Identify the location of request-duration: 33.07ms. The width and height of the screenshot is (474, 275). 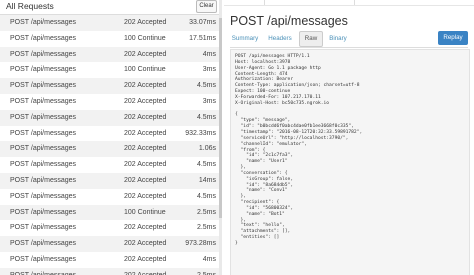
(202, 22).